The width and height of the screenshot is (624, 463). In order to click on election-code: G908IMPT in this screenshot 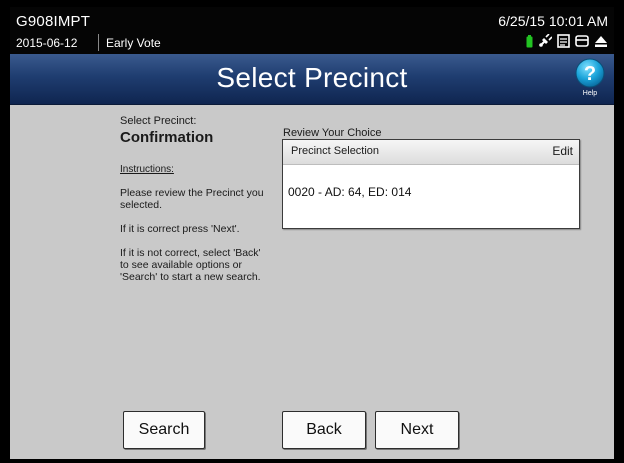, I will do `click(53, 21)`.